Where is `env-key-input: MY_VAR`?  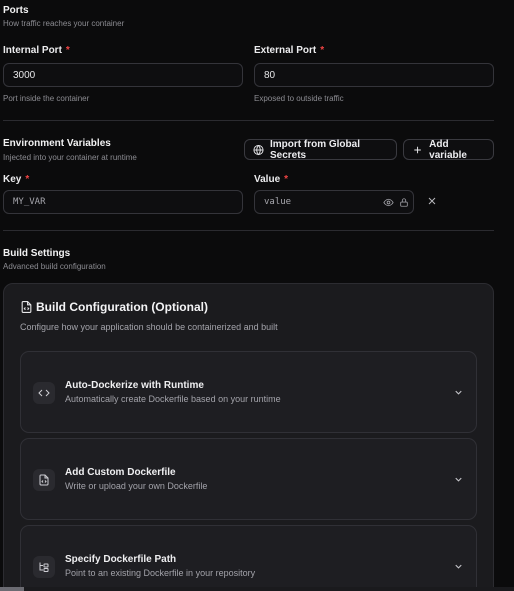
env-key-input: MY_VAR is located at coordinates (123, 202).